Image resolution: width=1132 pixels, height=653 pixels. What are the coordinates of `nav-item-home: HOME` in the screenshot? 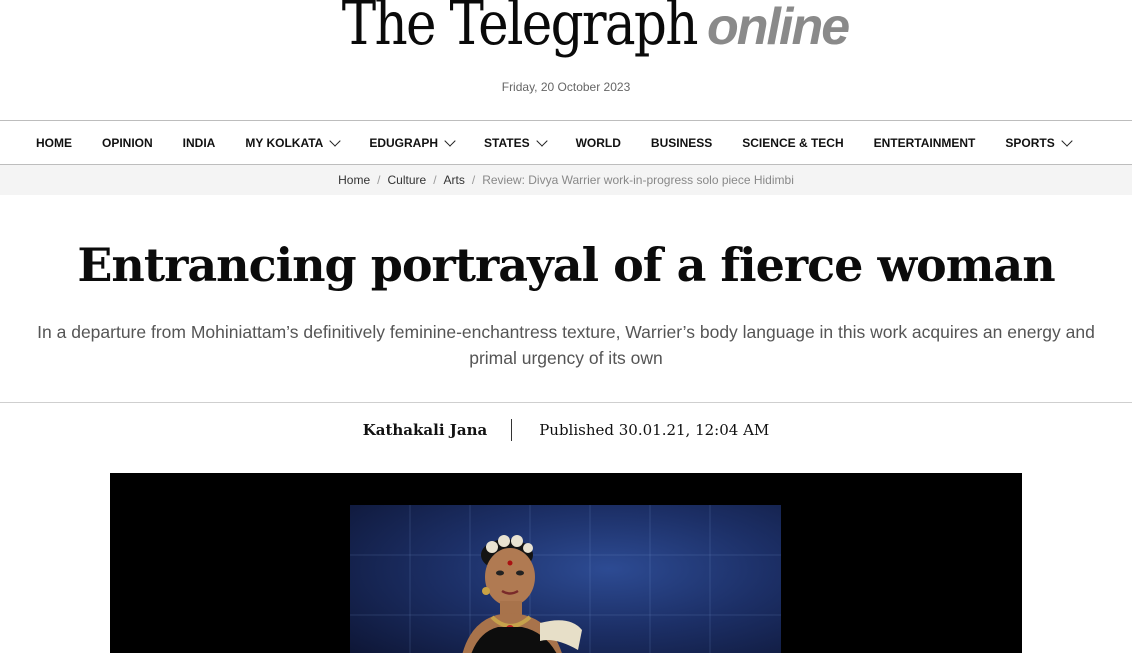 It's located at (54, 143).